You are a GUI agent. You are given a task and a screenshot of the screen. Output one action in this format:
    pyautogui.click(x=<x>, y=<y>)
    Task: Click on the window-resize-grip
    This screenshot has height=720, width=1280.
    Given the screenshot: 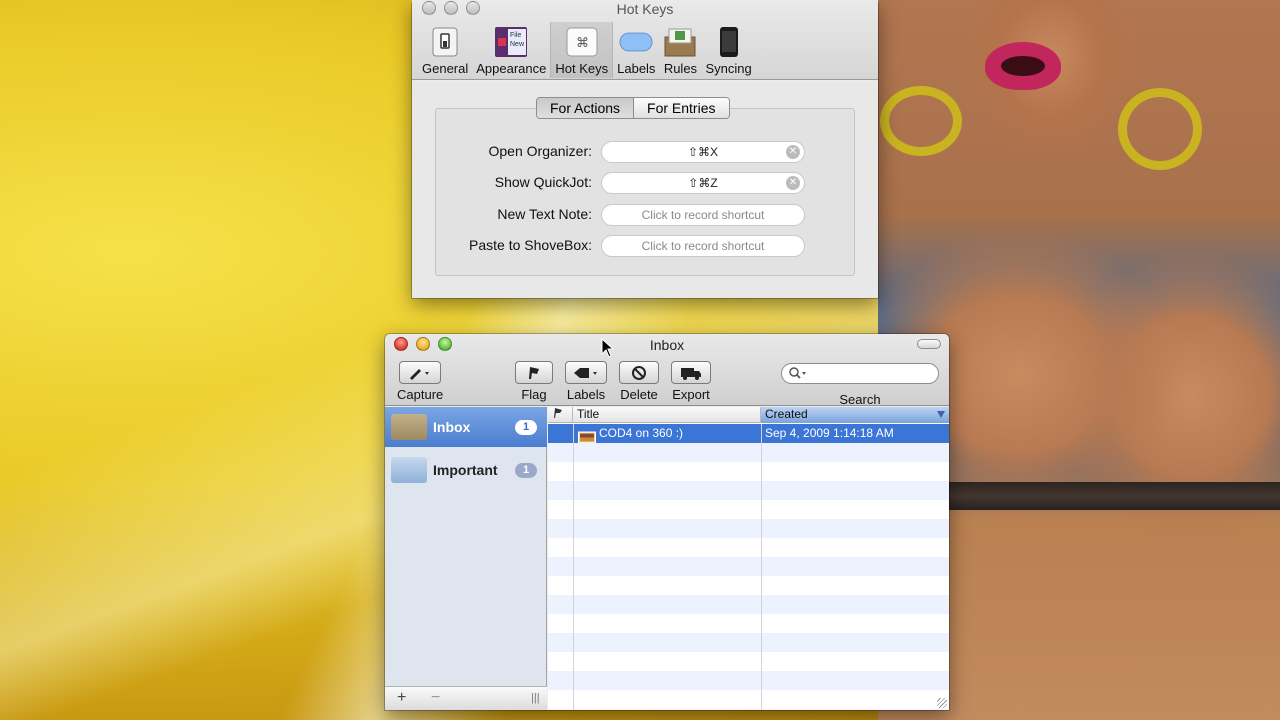 What is the action you would take?
    pyautogui.click(x=942, y=703)
    